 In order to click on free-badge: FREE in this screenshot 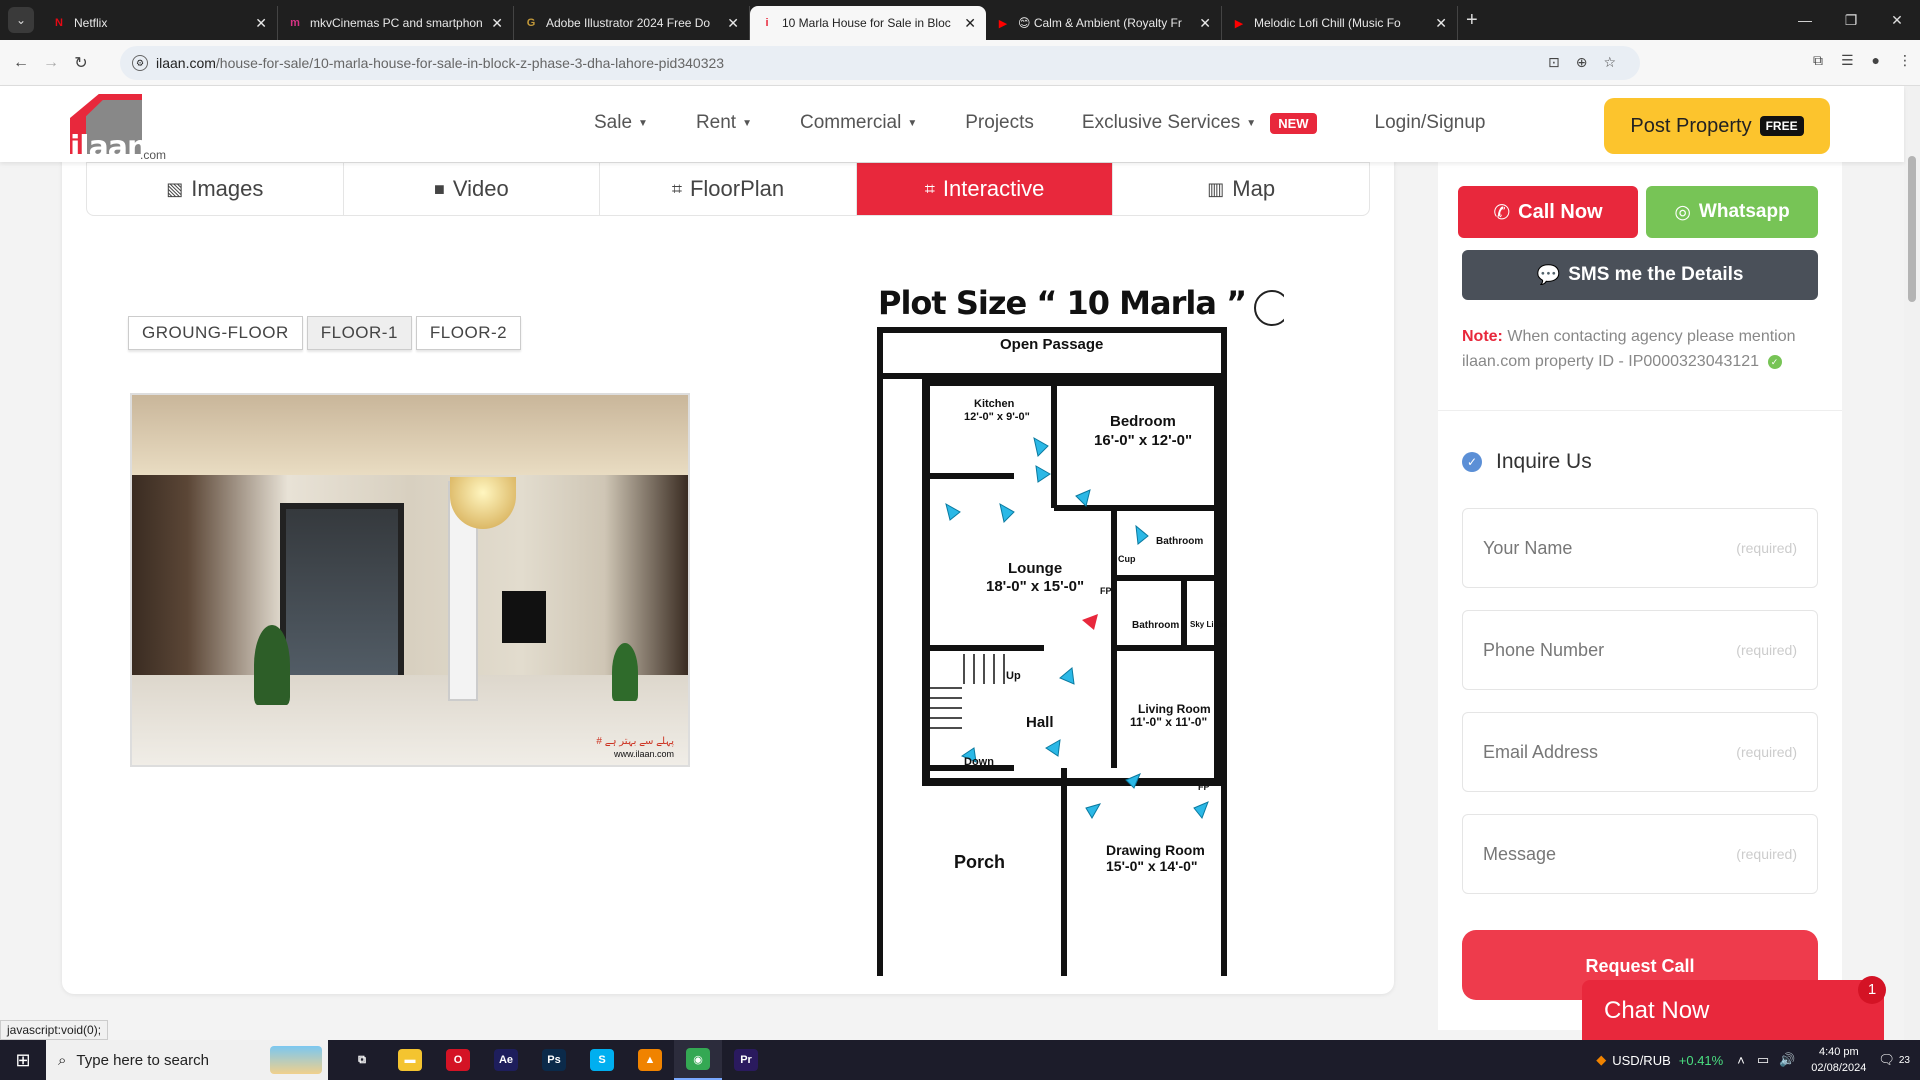, I will do `click(1781, 126)`.